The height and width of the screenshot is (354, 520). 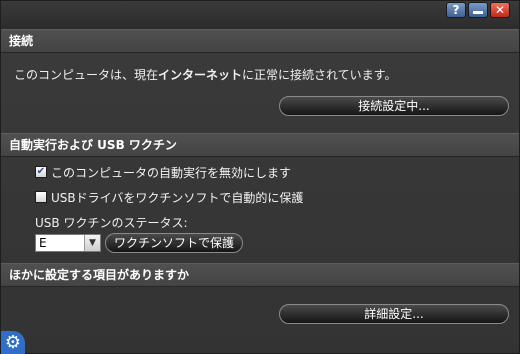 I want to click on connection-section-header: 接続, so click(x=260, y=41).